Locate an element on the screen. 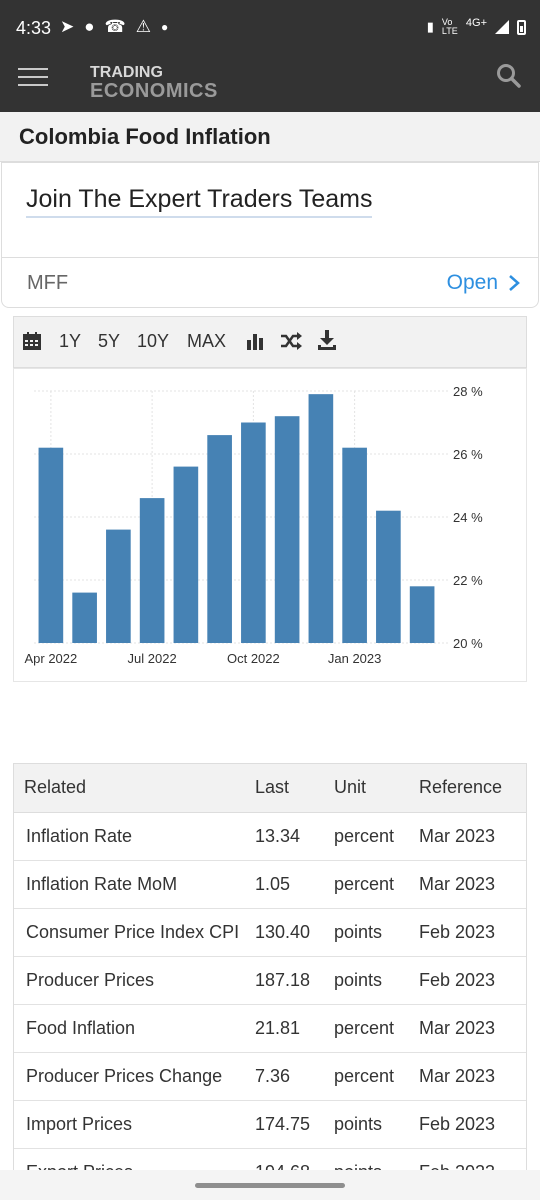 The image size is (540, 1200). vibrate-icon: ▮ is located at coordinates (430, 26).